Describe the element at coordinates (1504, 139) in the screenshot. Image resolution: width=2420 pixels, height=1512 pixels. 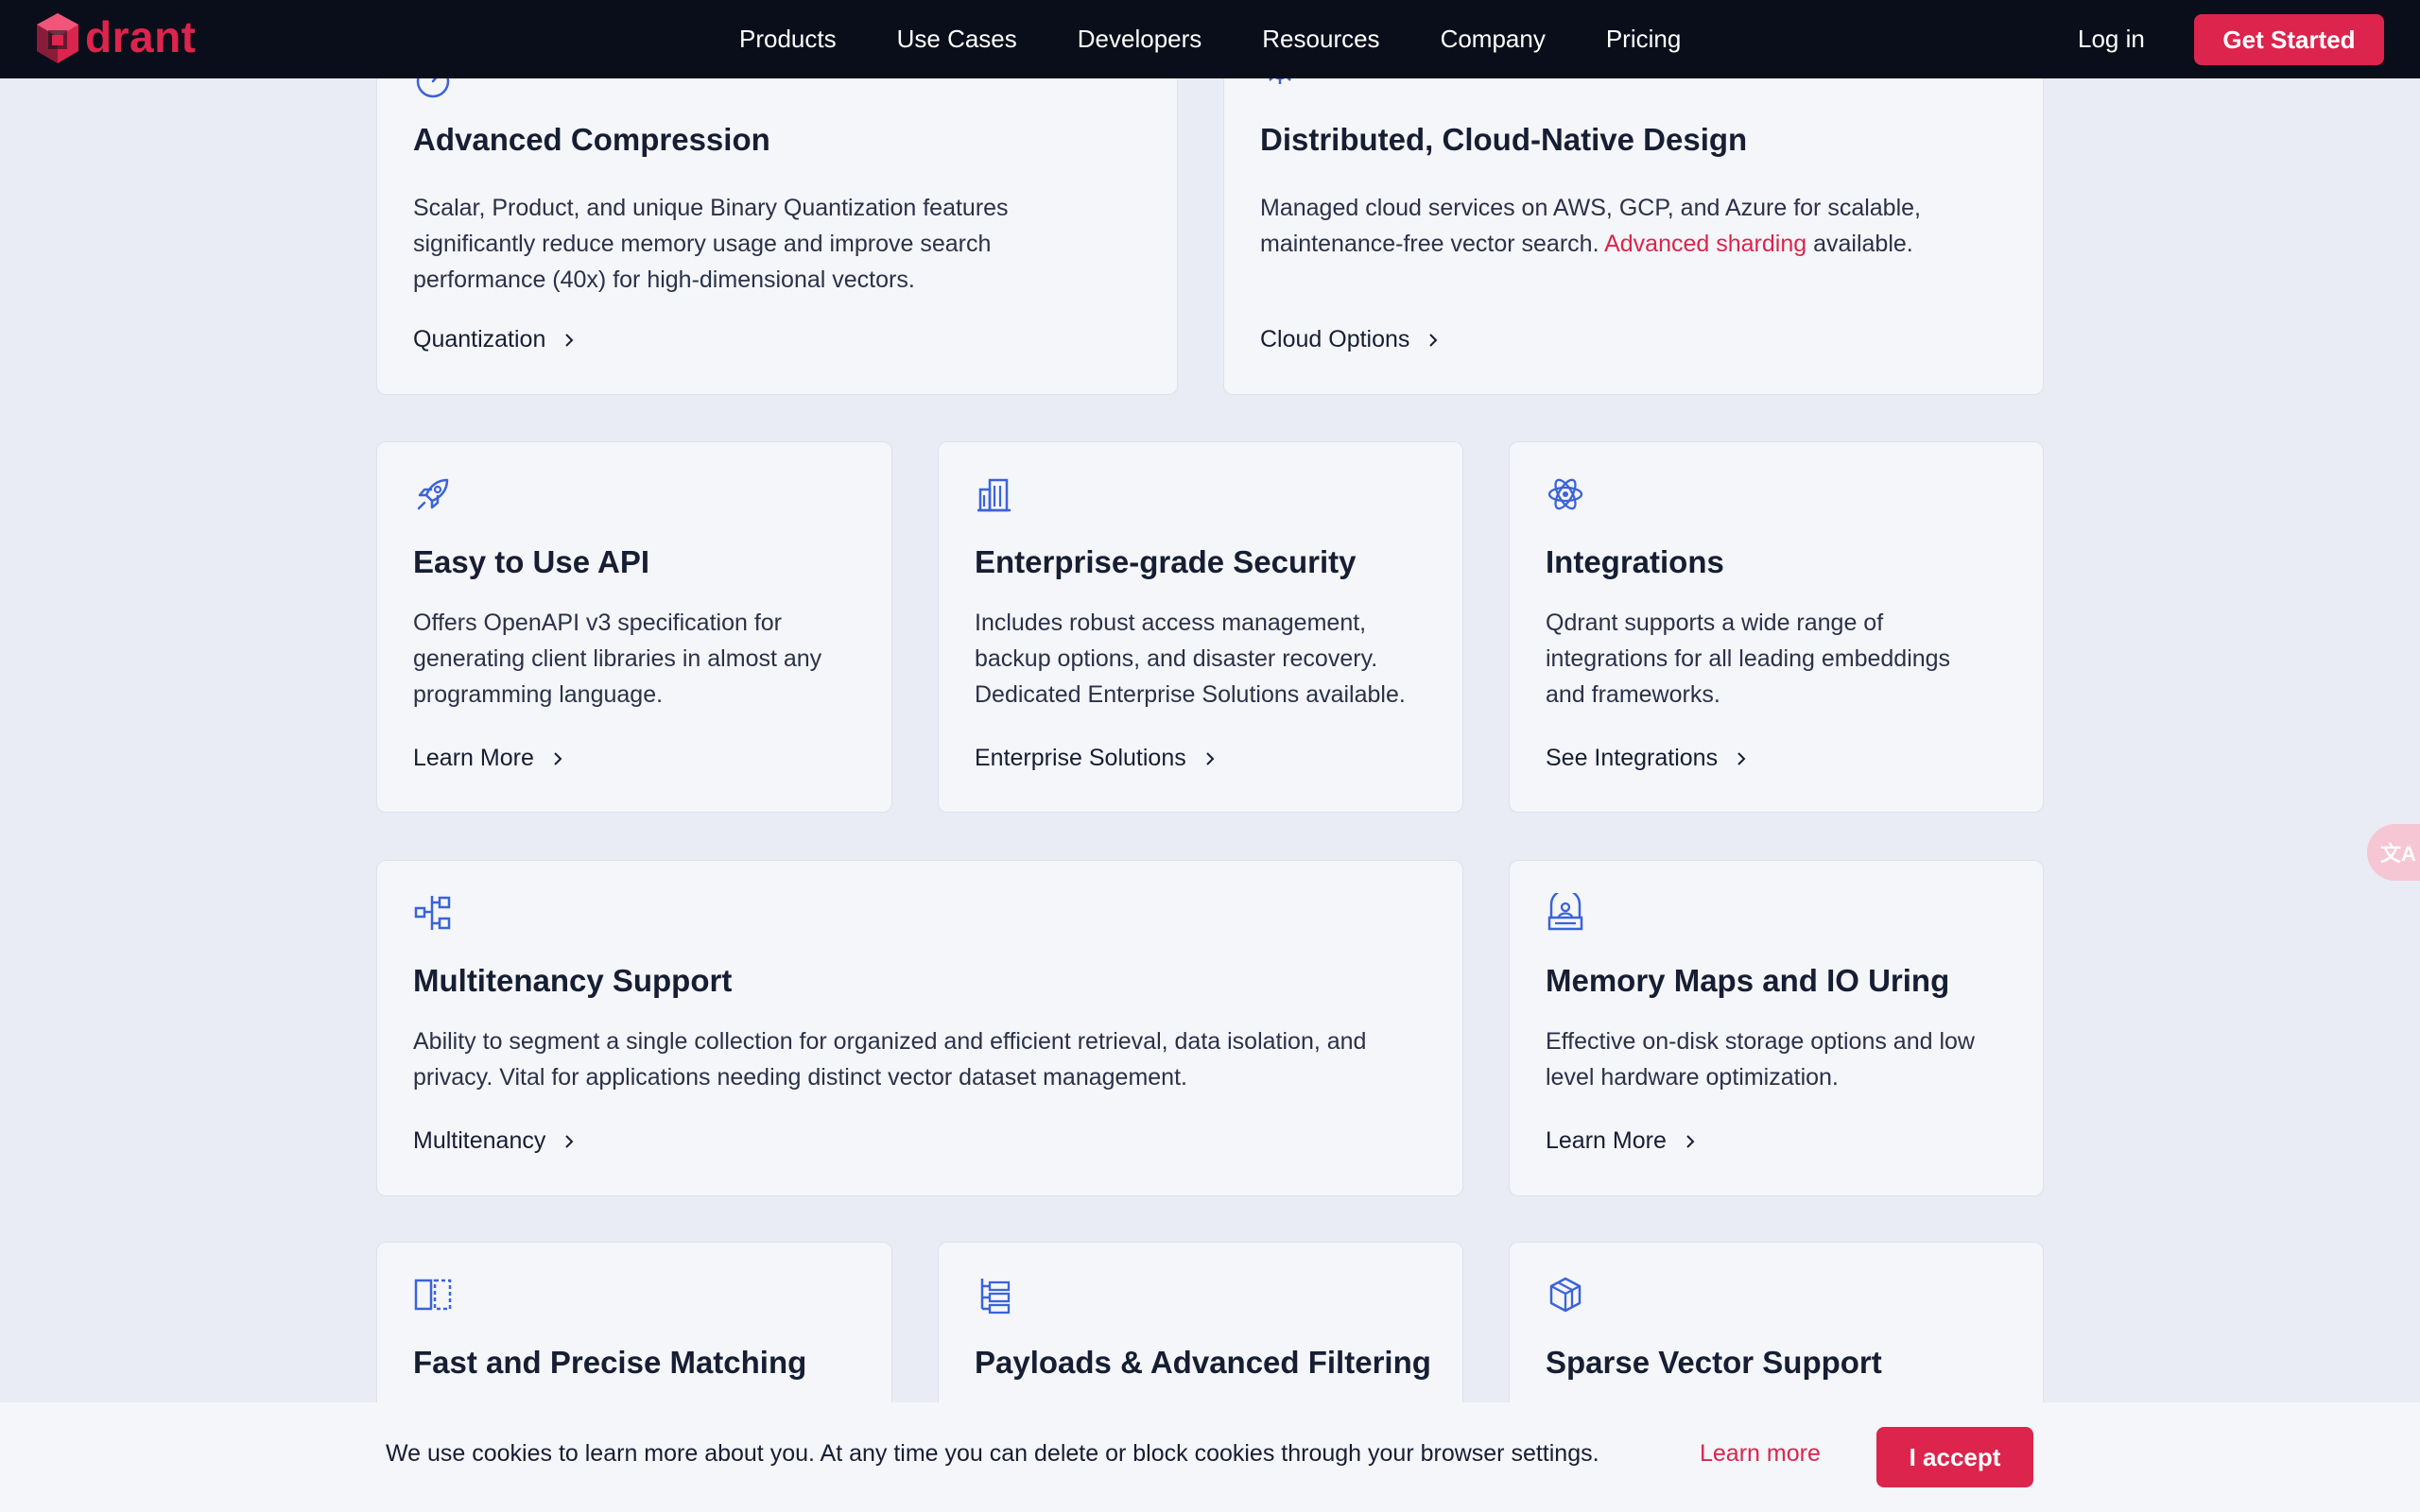
I see `card-title: Distributed, Cloud-Native Design` at that location.